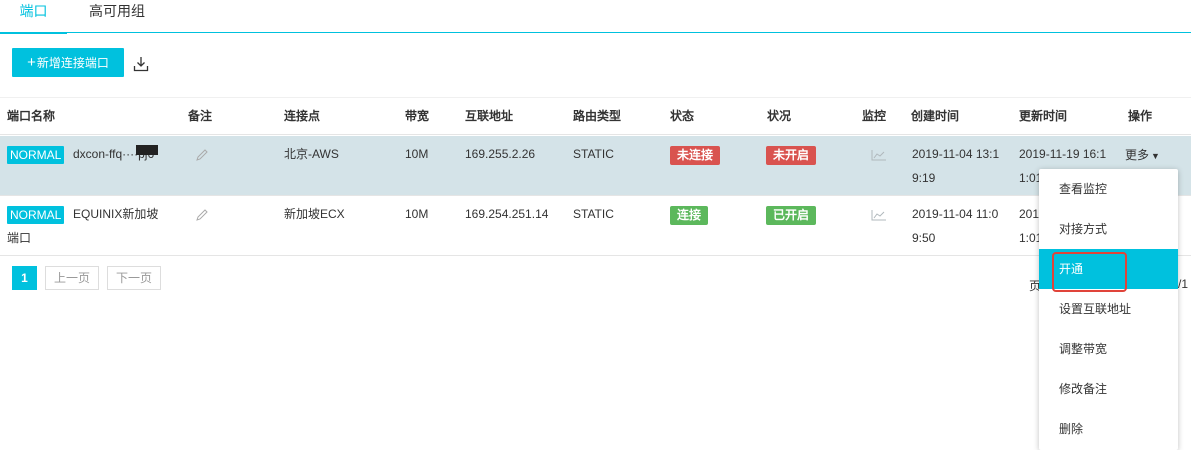  Describe the element at coordinates (24, 278) in the screenshot. I see `page-1-button: 1` at that location.